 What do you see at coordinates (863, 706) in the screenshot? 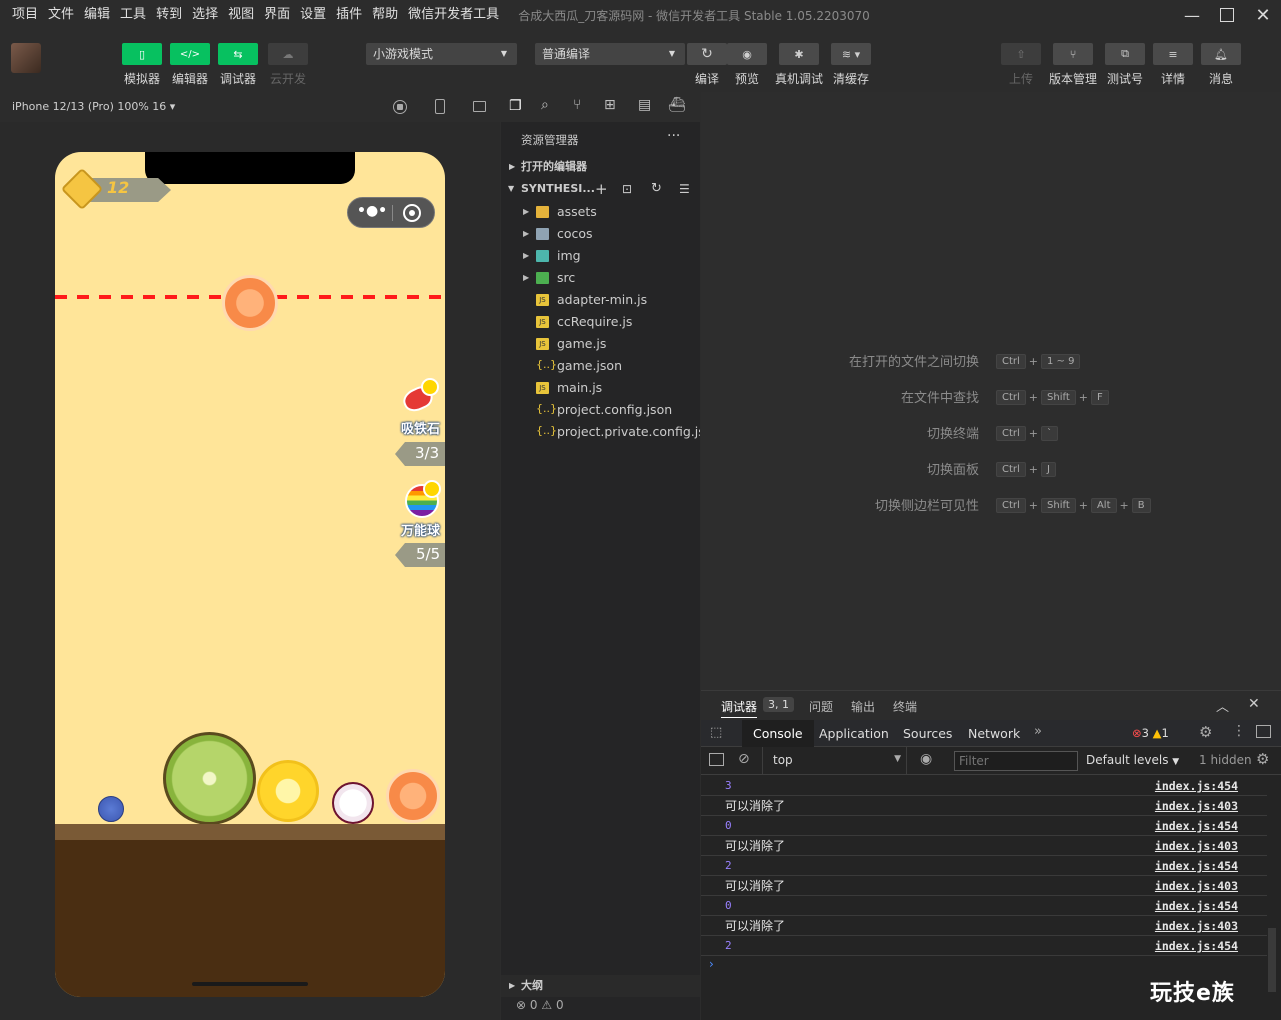
I see `tab-output: 输出` at bounding box center [863, 706].